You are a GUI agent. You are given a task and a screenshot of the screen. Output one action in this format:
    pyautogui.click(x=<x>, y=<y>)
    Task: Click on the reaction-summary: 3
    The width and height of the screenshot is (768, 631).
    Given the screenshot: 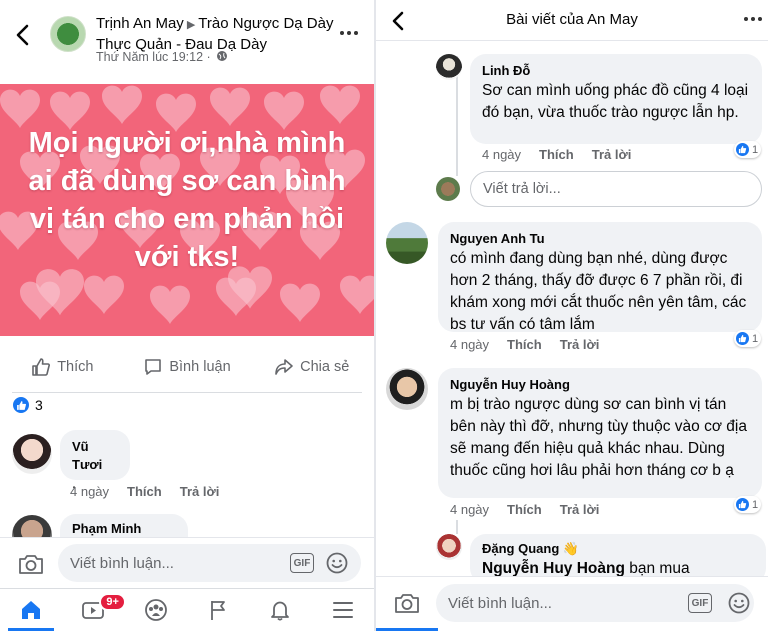 What is the action you would take?
    pyautogui.click(x=27, y=405)
    